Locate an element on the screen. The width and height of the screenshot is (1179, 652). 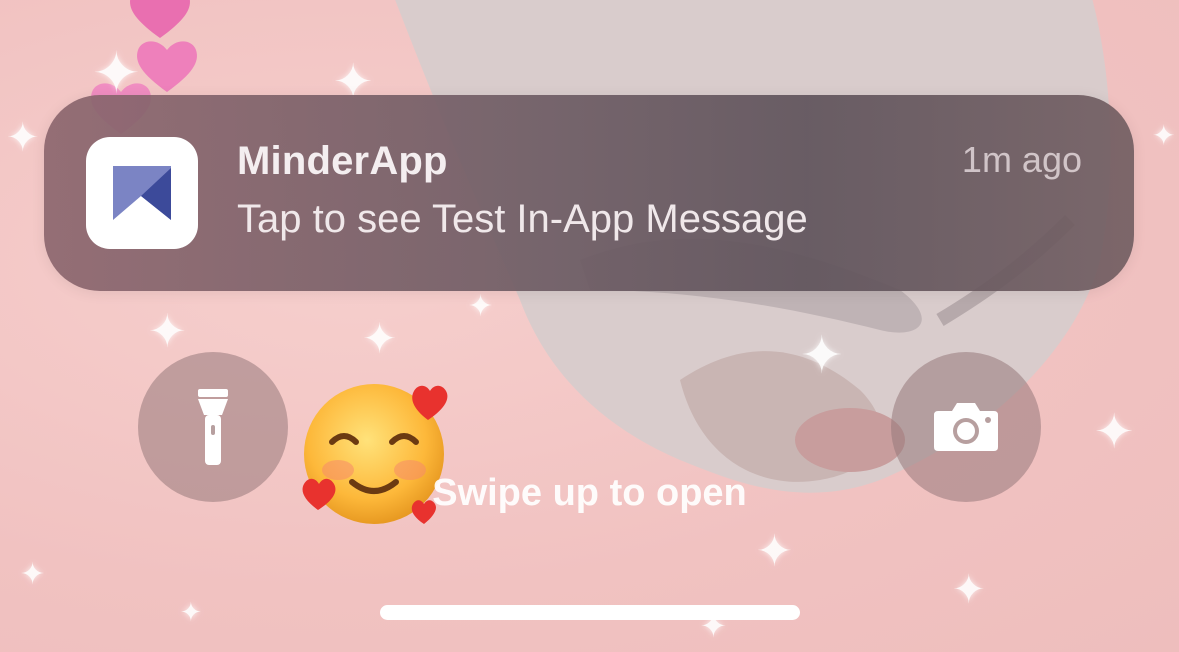
notification-app-name: MinderApp is located at coordinates (342, 161).